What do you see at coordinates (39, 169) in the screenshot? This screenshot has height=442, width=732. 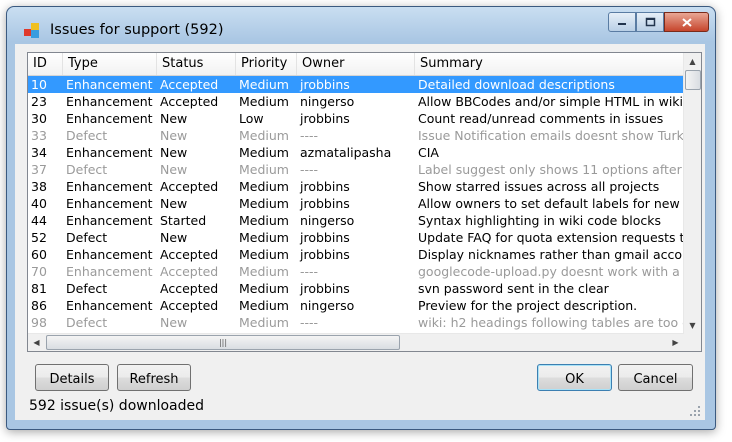 I see `cell-id: 37` at bounding box center [39, 169].